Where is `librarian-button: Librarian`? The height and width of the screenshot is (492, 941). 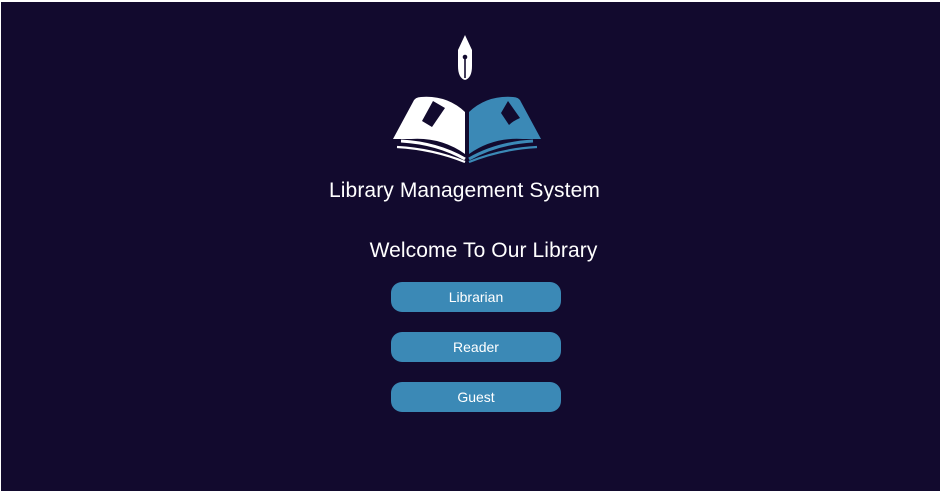
librarian-button: Librarian is located at coordinates (476, 297).